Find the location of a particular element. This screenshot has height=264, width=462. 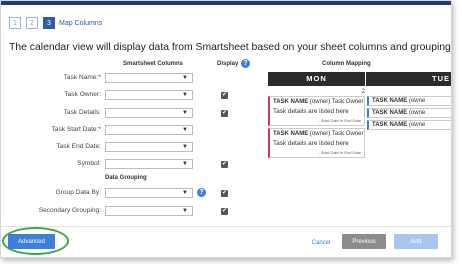

day-header-tue: TUE is located at coordinates (408, 79).